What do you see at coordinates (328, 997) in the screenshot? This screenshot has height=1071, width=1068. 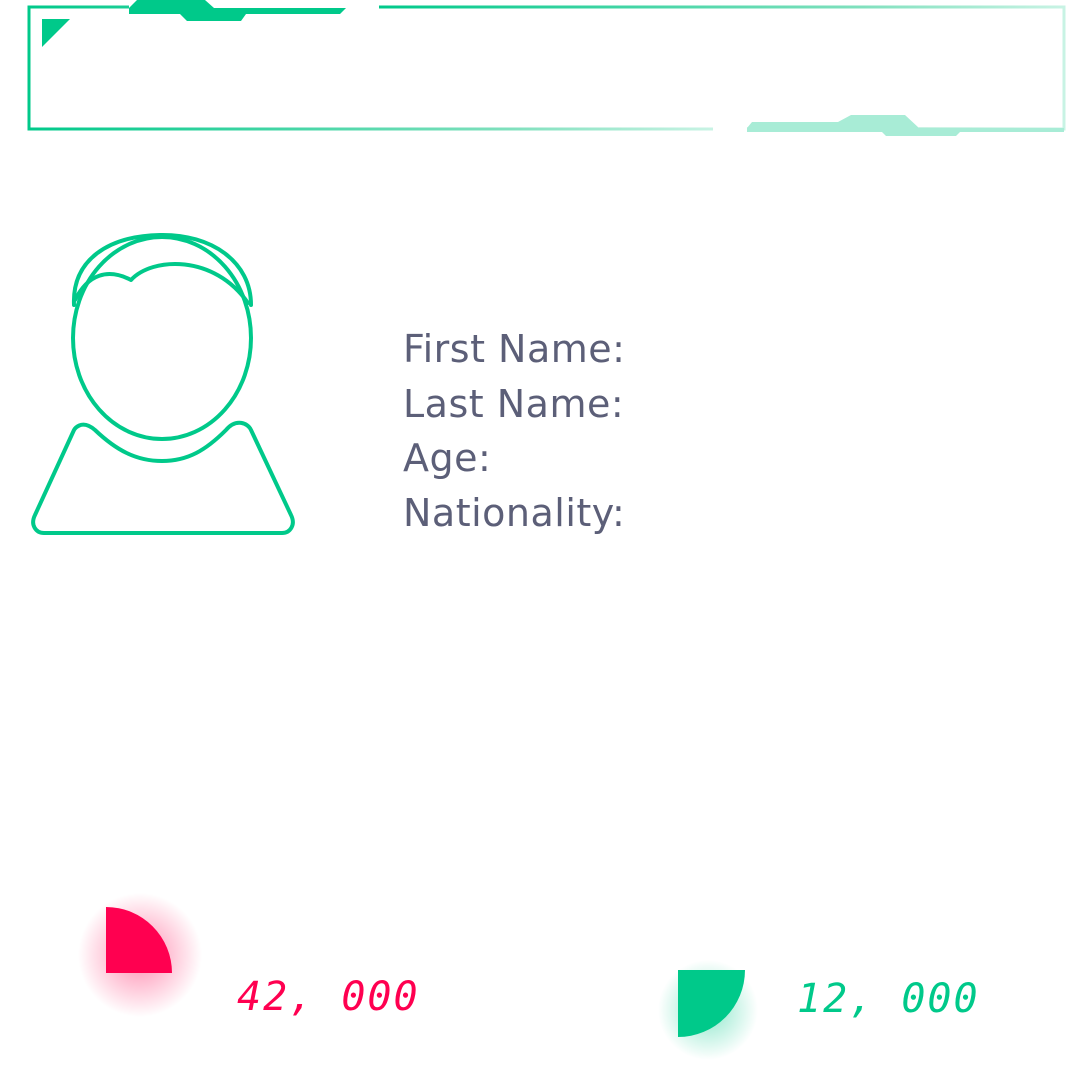 I see `stat-left-value: 42, 000` at bounding box center [328, 997].